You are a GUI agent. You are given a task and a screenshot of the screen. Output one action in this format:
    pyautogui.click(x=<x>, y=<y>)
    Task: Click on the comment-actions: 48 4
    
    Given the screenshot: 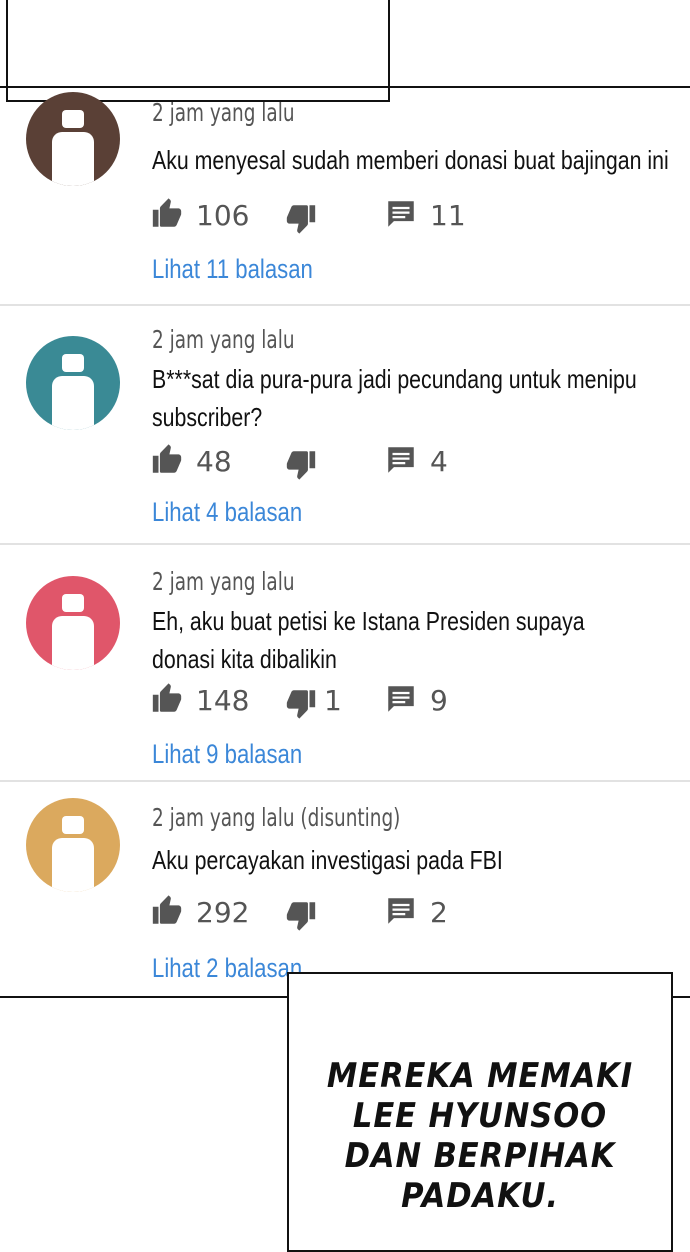 What is the action you would take?
    pyautogui.click(x=350, y=463)
    